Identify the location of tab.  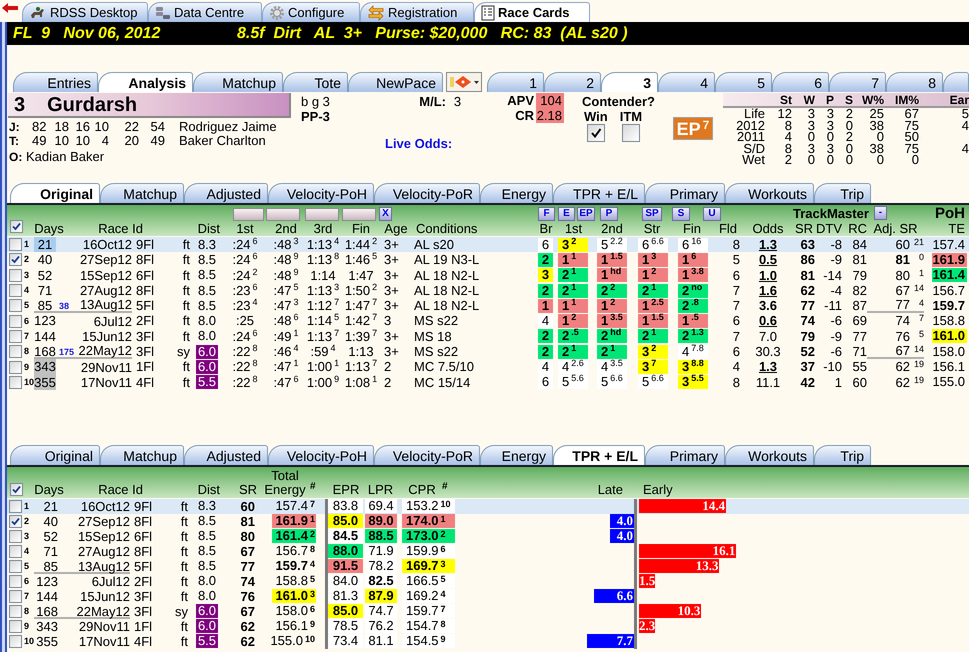
(956, 82).